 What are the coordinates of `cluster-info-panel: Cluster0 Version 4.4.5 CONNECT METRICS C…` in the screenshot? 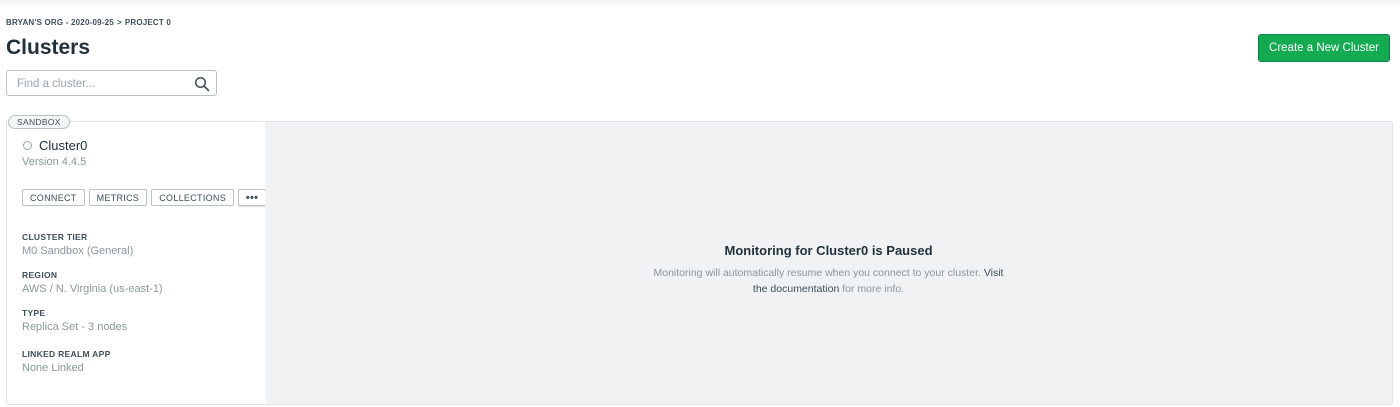 It's located at (137, 263).